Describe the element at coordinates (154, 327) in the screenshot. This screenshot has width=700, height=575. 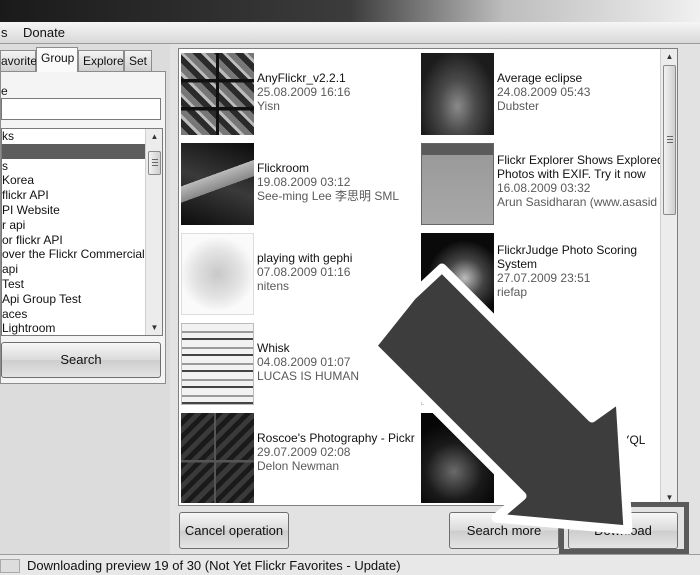
I see `scroll-down-icon: ▼` at that location.